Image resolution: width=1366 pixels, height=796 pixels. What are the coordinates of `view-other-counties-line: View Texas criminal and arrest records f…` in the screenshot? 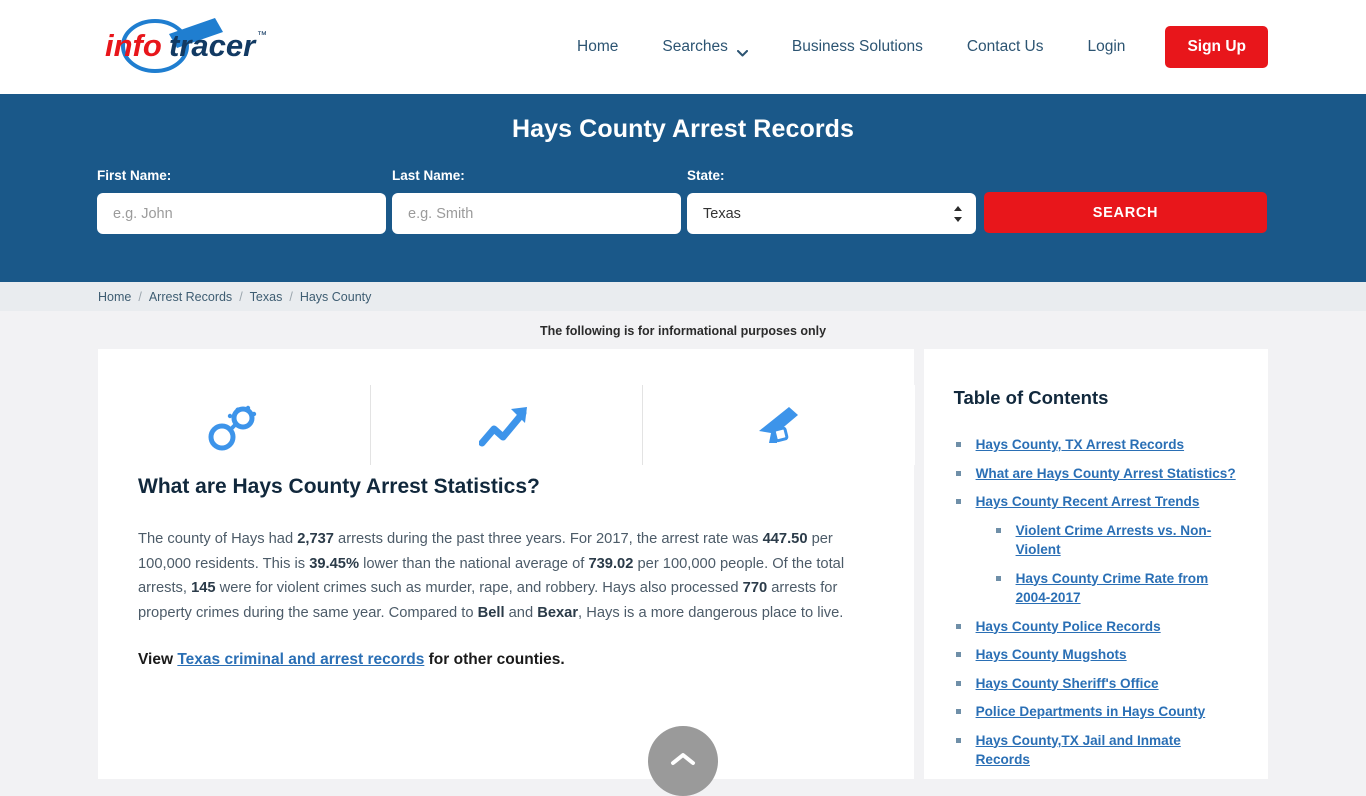 It's located at (506, 660).